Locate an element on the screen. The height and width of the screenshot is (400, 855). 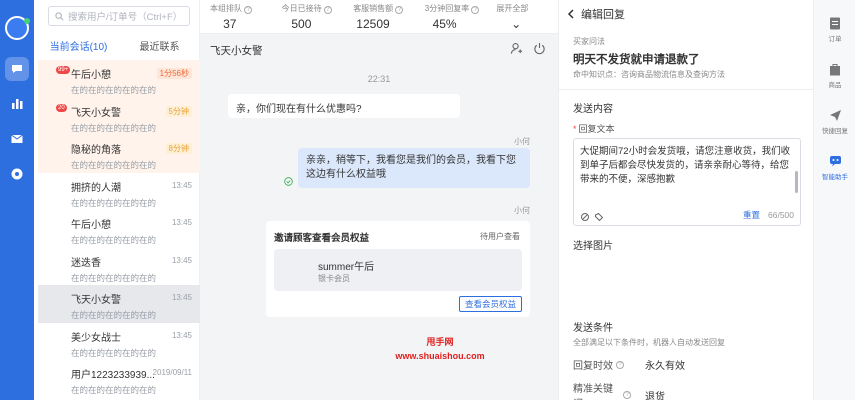
settings-nav-button is located at coordinates (17, 174).